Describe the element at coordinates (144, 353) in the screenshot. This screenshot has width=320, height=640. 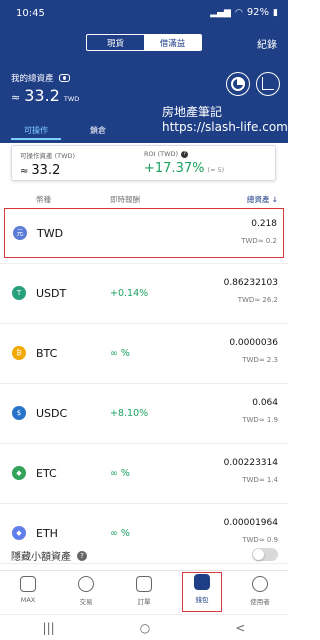
I see `coin-row: ₿ BTC ∞ % 0.0000036 TWD≈ 2.3` at that location.